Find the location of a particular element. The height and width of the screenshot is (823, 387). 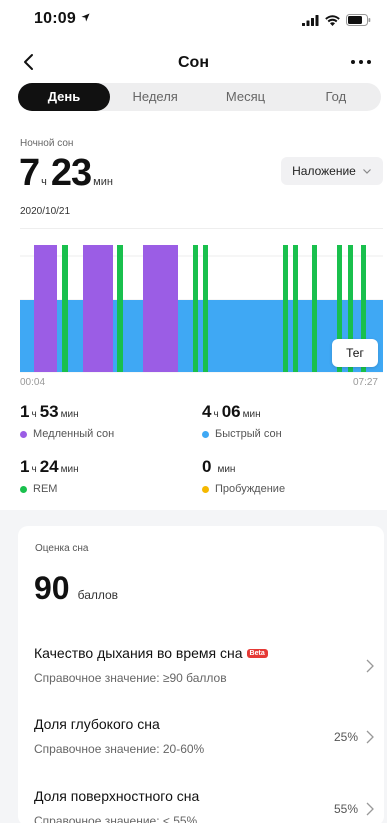

chart-end-time: 07:27 is located at coordinates (365, 382).